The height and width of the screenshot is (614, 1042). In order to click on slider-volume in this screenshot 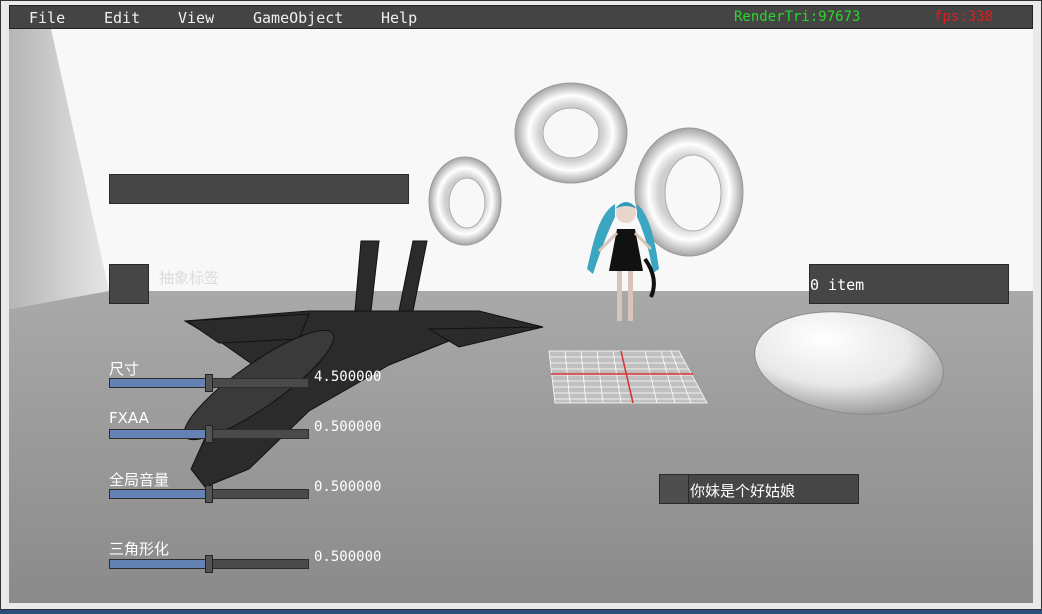, I will do `click(209, 494)`.